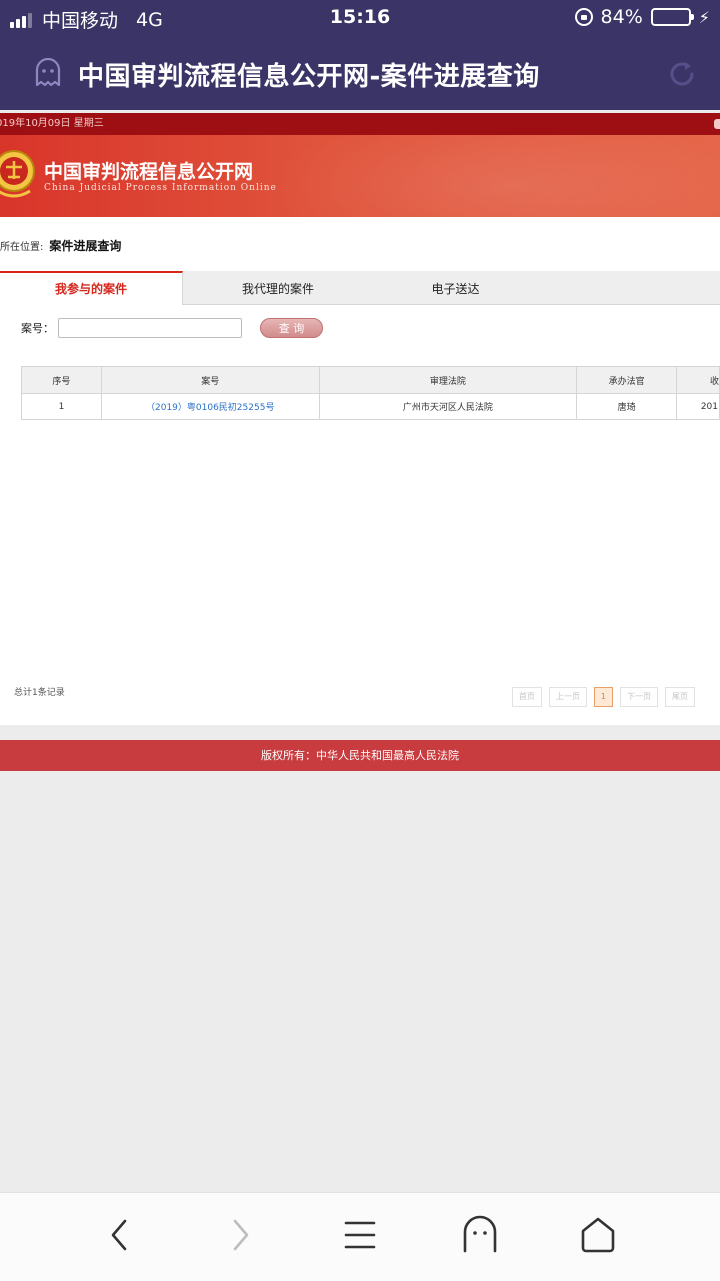  Describe the element at coordinates (626, 406) in the screenshot. I see `cell-judge: 唐琦` at that location.